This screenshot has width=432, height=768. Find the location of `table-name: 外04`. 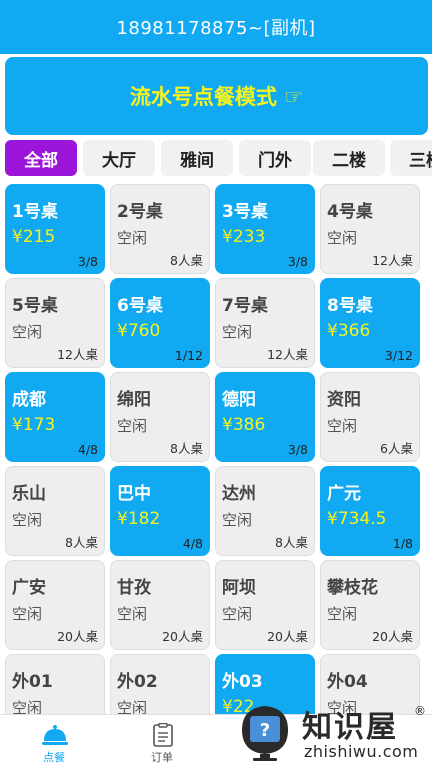

table-name: 外04 is located at coordinates (347, 682).